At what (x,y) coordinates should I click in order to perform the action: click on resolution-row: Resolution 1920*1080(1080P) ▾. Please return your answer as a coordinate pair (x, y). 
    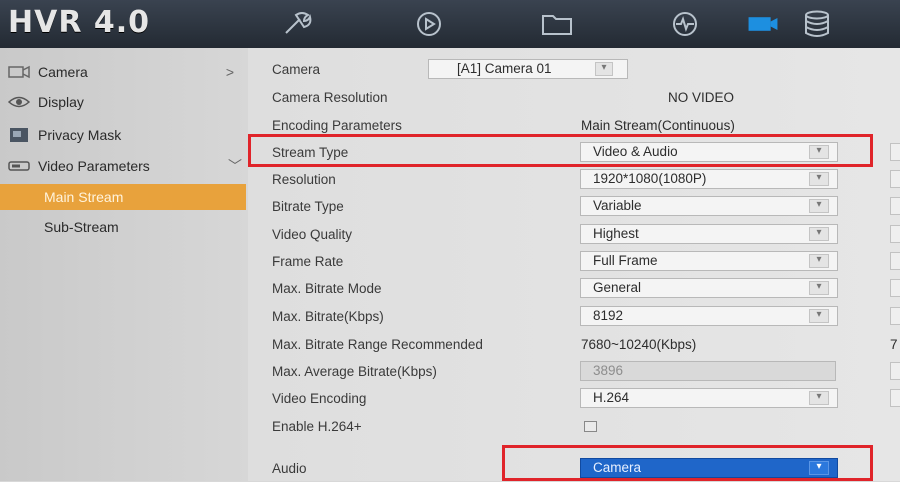
    Looking at the image, I should click on (574, 180).